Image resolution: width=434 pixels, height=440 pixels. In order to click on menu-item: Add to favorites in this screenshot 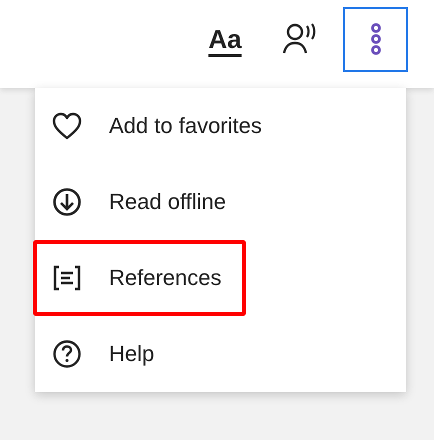, I will do `click(159, 126)`.